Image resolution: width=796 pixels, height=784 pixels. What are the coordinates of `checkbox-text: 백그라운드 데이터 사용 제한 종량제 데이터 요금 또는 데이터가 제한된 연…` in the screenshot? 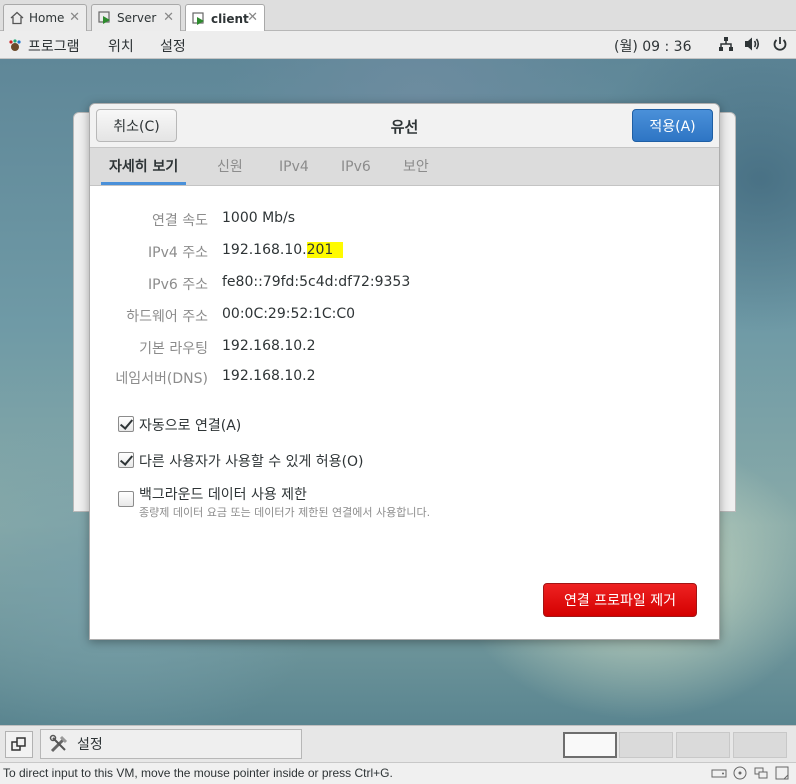 It's located at (284, 502).